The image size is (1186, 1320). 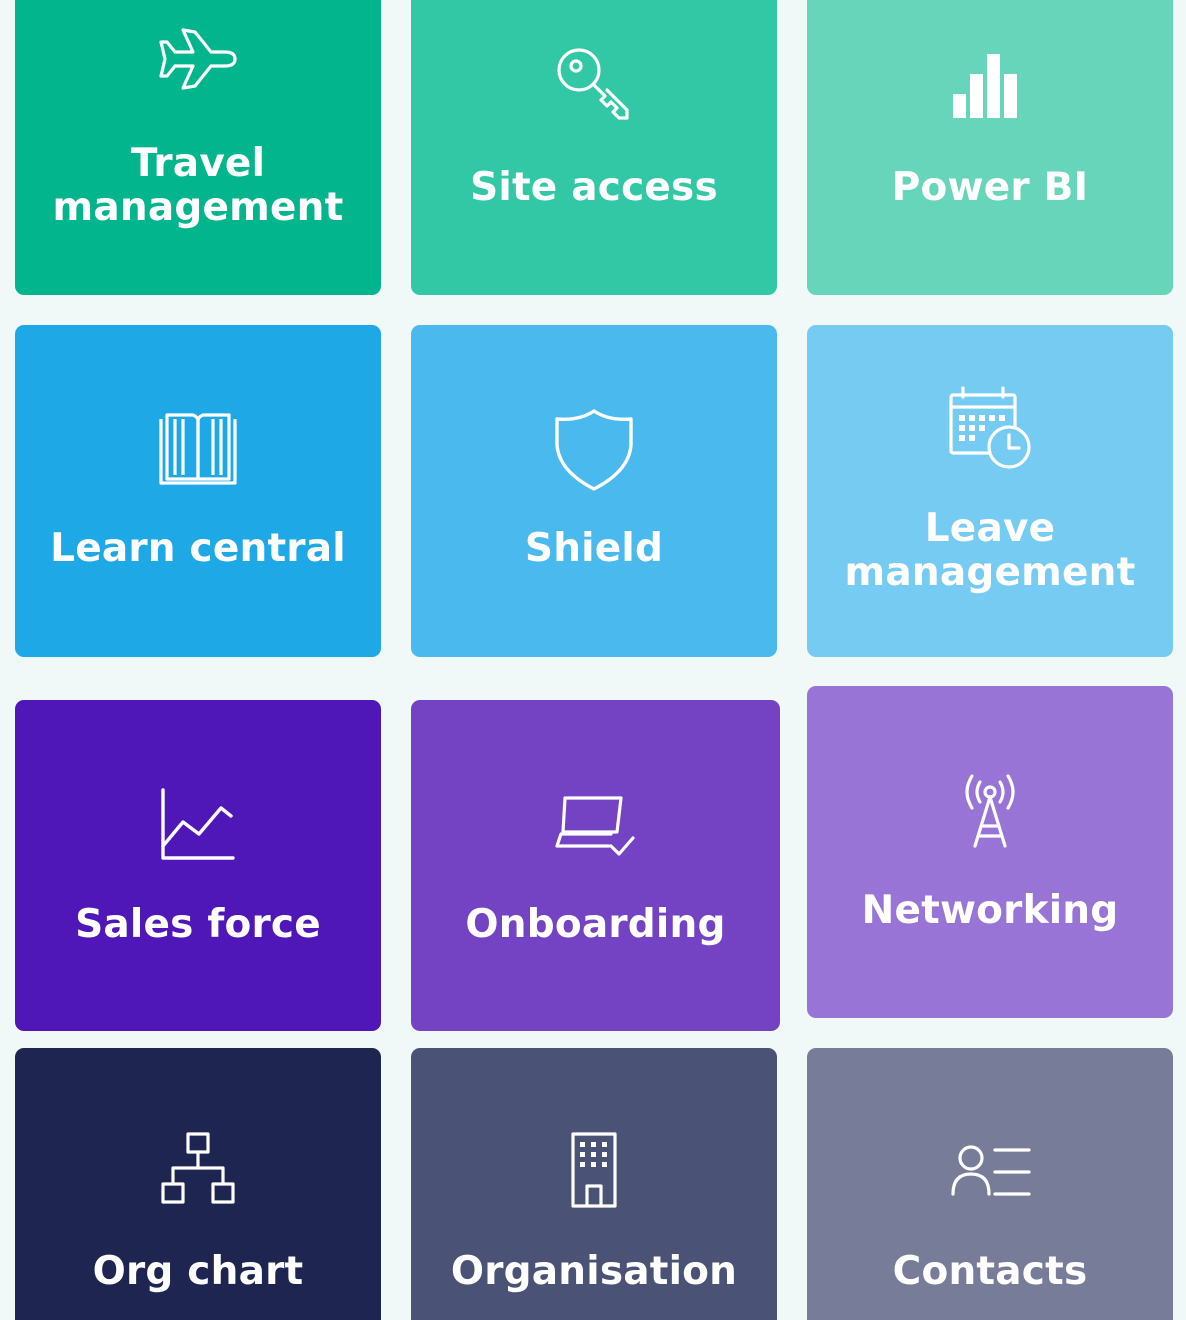 I want to click on tile-leave-management: Leave management, so click(x=990, y=491).